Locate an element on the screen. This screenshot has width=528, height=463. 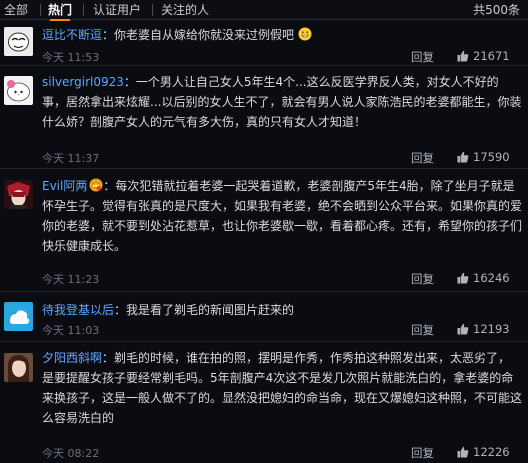
like-count: 12226 is located at coordinates (491, 452).